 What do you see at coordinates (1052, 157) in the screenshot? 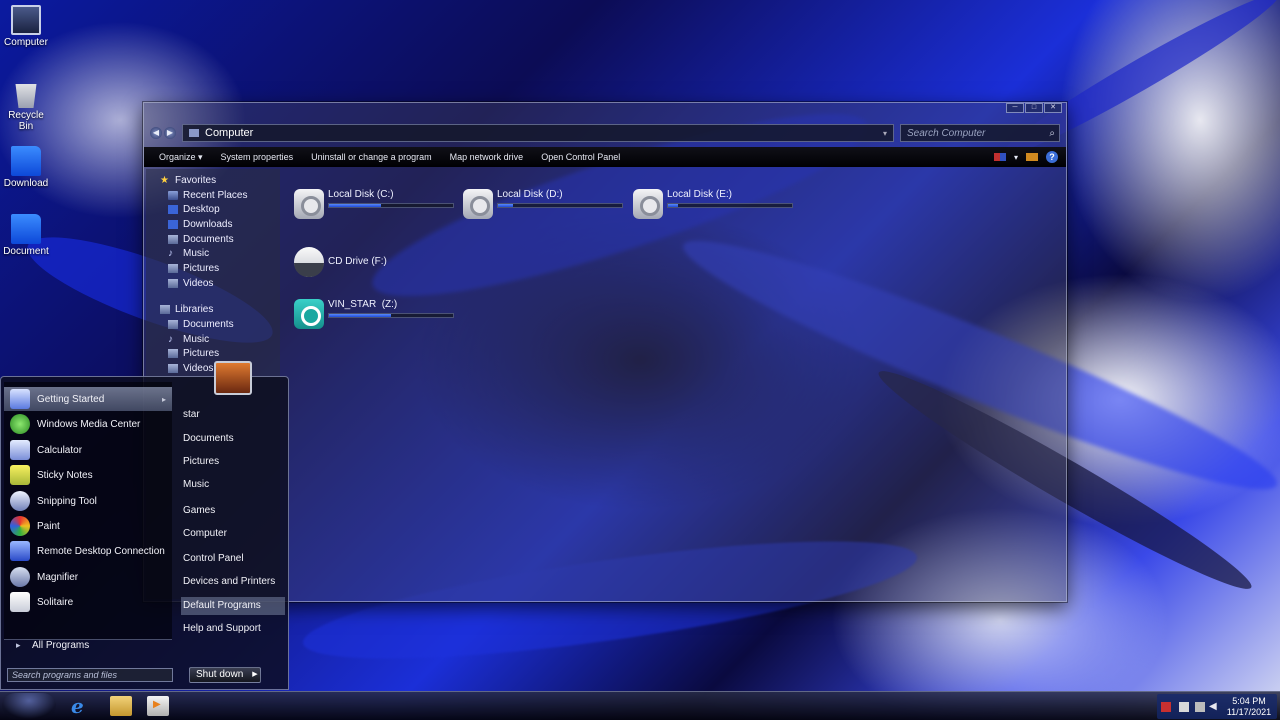
I see `help-icon: ?` at bounding box center [1052, 157].